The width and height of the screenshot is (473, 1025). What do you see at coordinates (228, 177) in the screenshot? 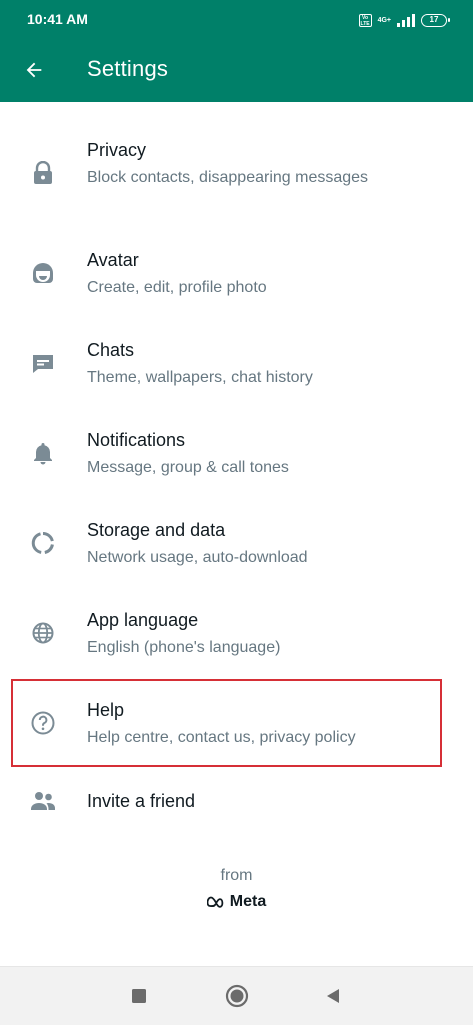
I see `settings-item-subtitle: Block contacts, disappearing messages` at bounding box center [228, 177].